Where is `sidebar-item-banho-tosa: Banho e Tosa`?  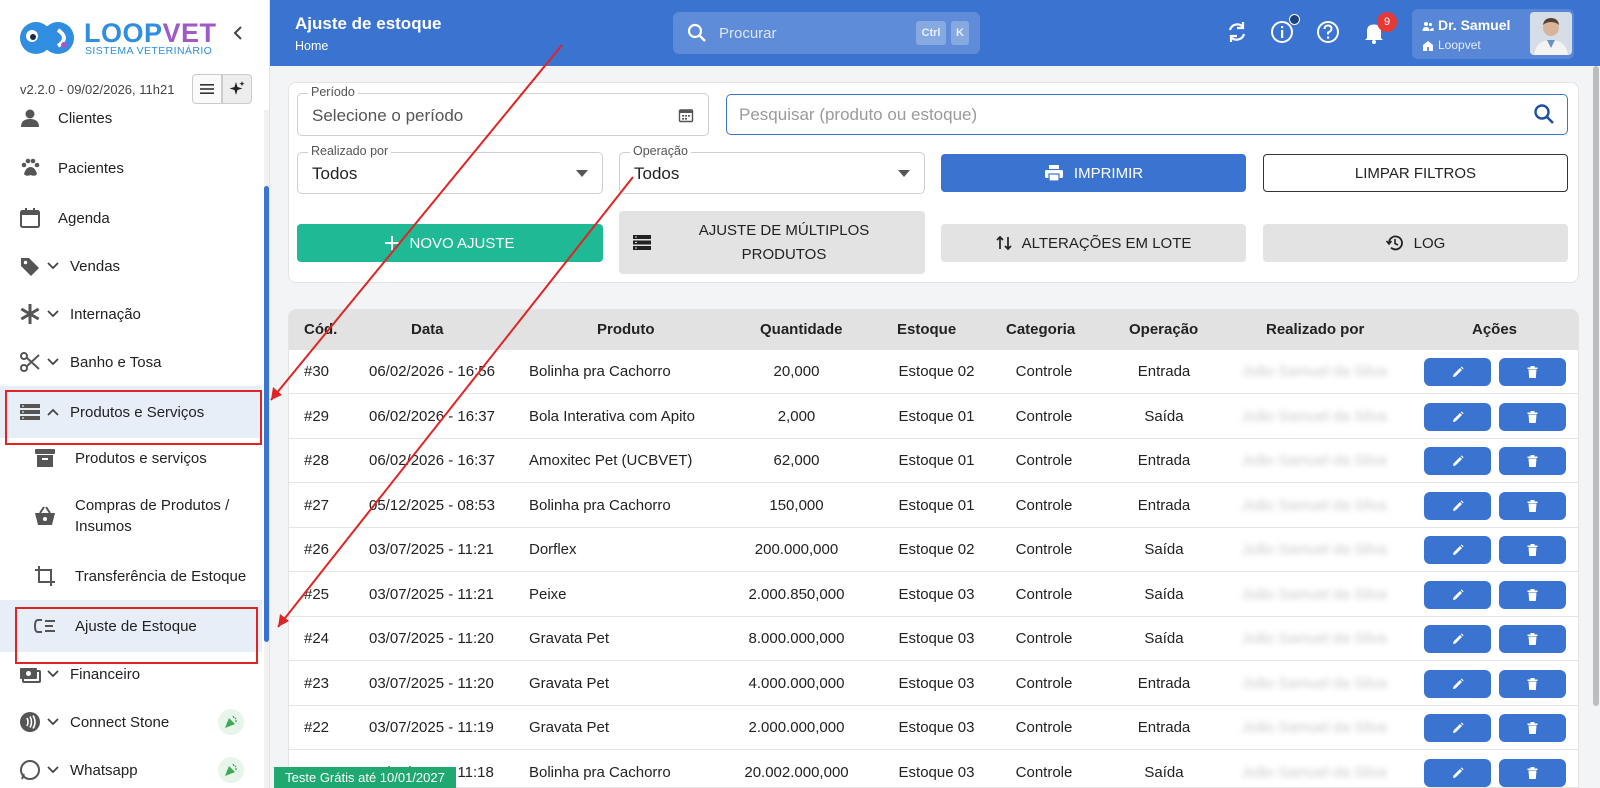 sidebar-item-banho-tosa: Banho e Tosa is located at coordinates (131, 362).